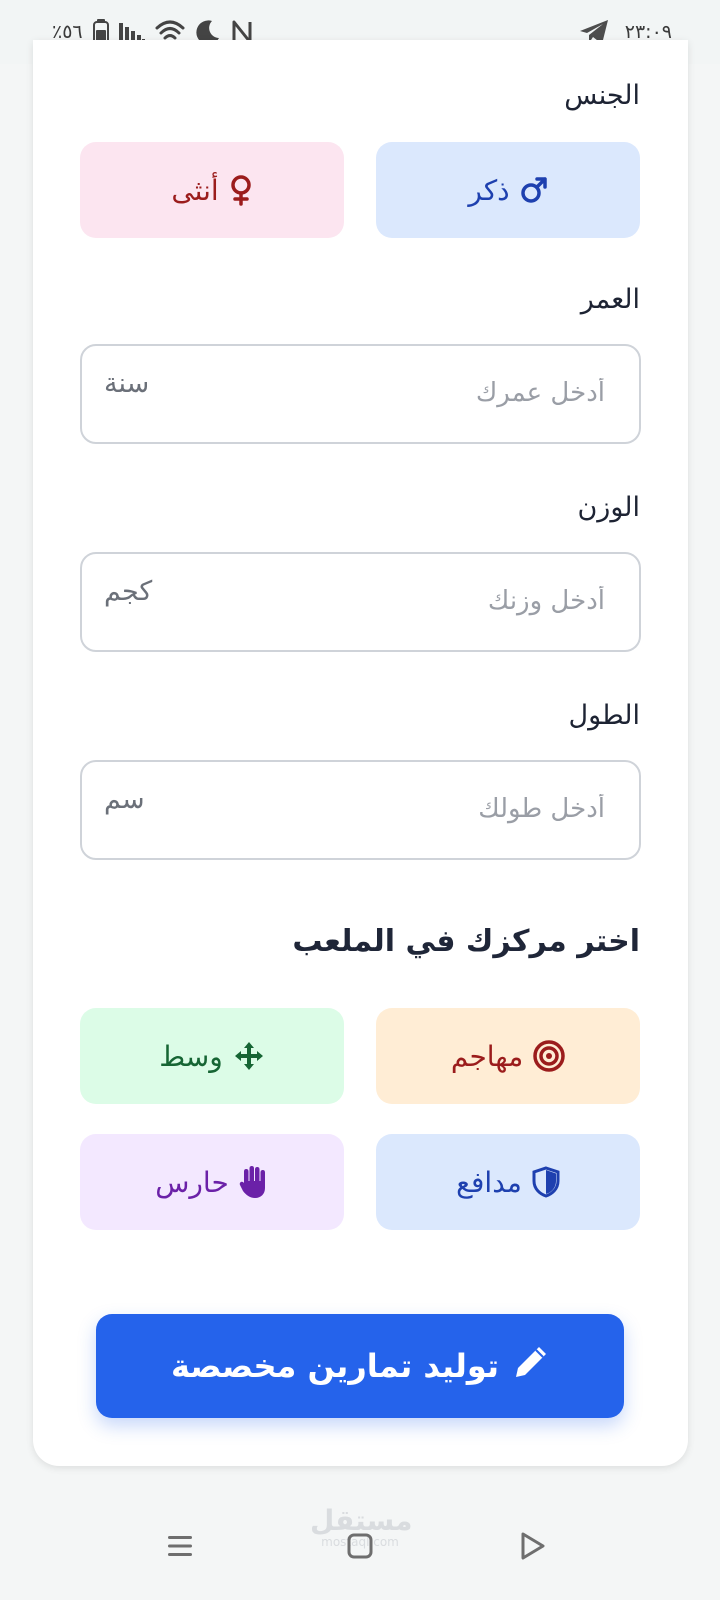  What do you see at coordinates (427, 809) in the screenshot?
I see `height-input` at bounding box center [427, 809].